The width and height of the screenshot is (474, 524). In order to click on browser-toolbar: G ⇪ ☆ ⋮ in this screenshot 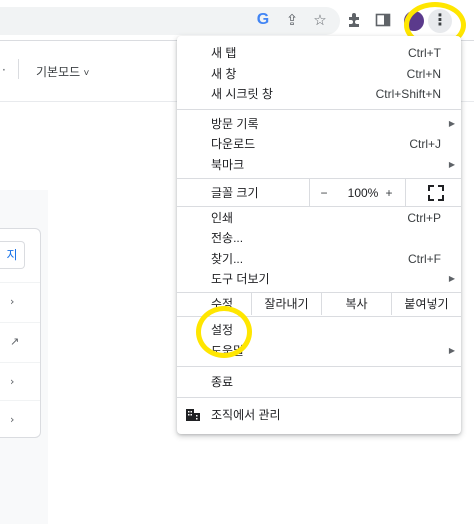, I will do `click(237, 24)`.